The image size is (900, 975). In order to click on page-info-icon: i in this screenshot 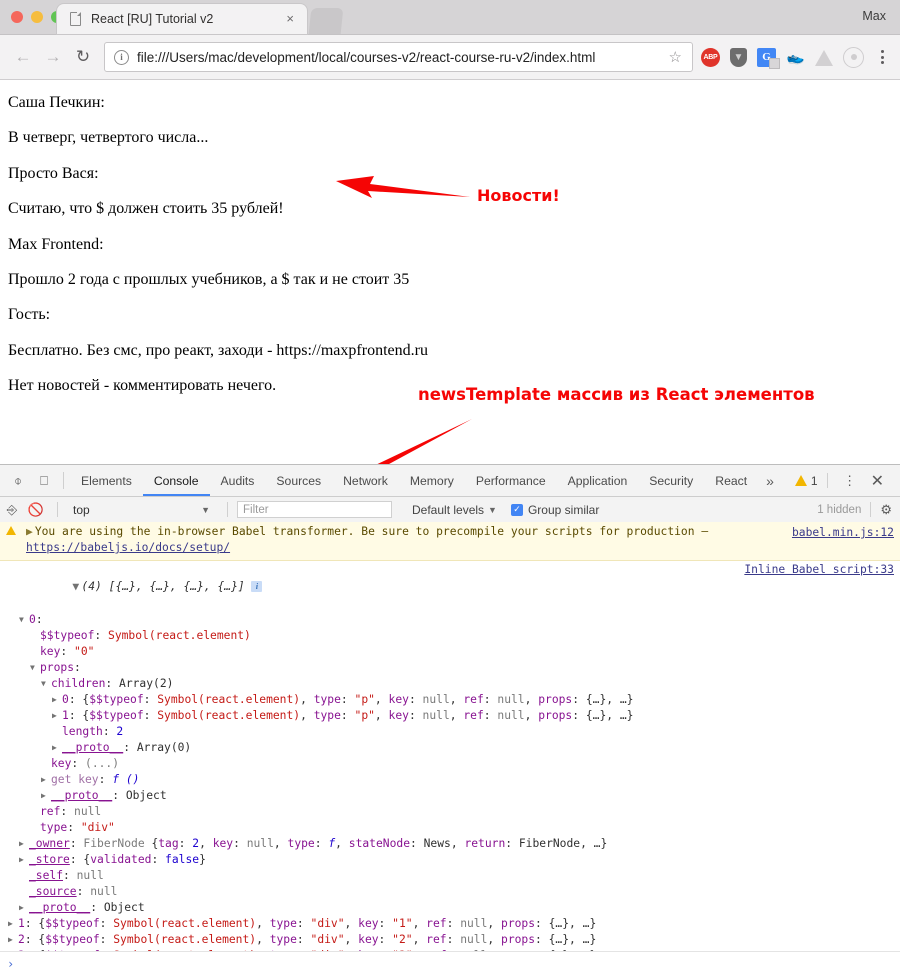, I will do `click(121, 57)`.